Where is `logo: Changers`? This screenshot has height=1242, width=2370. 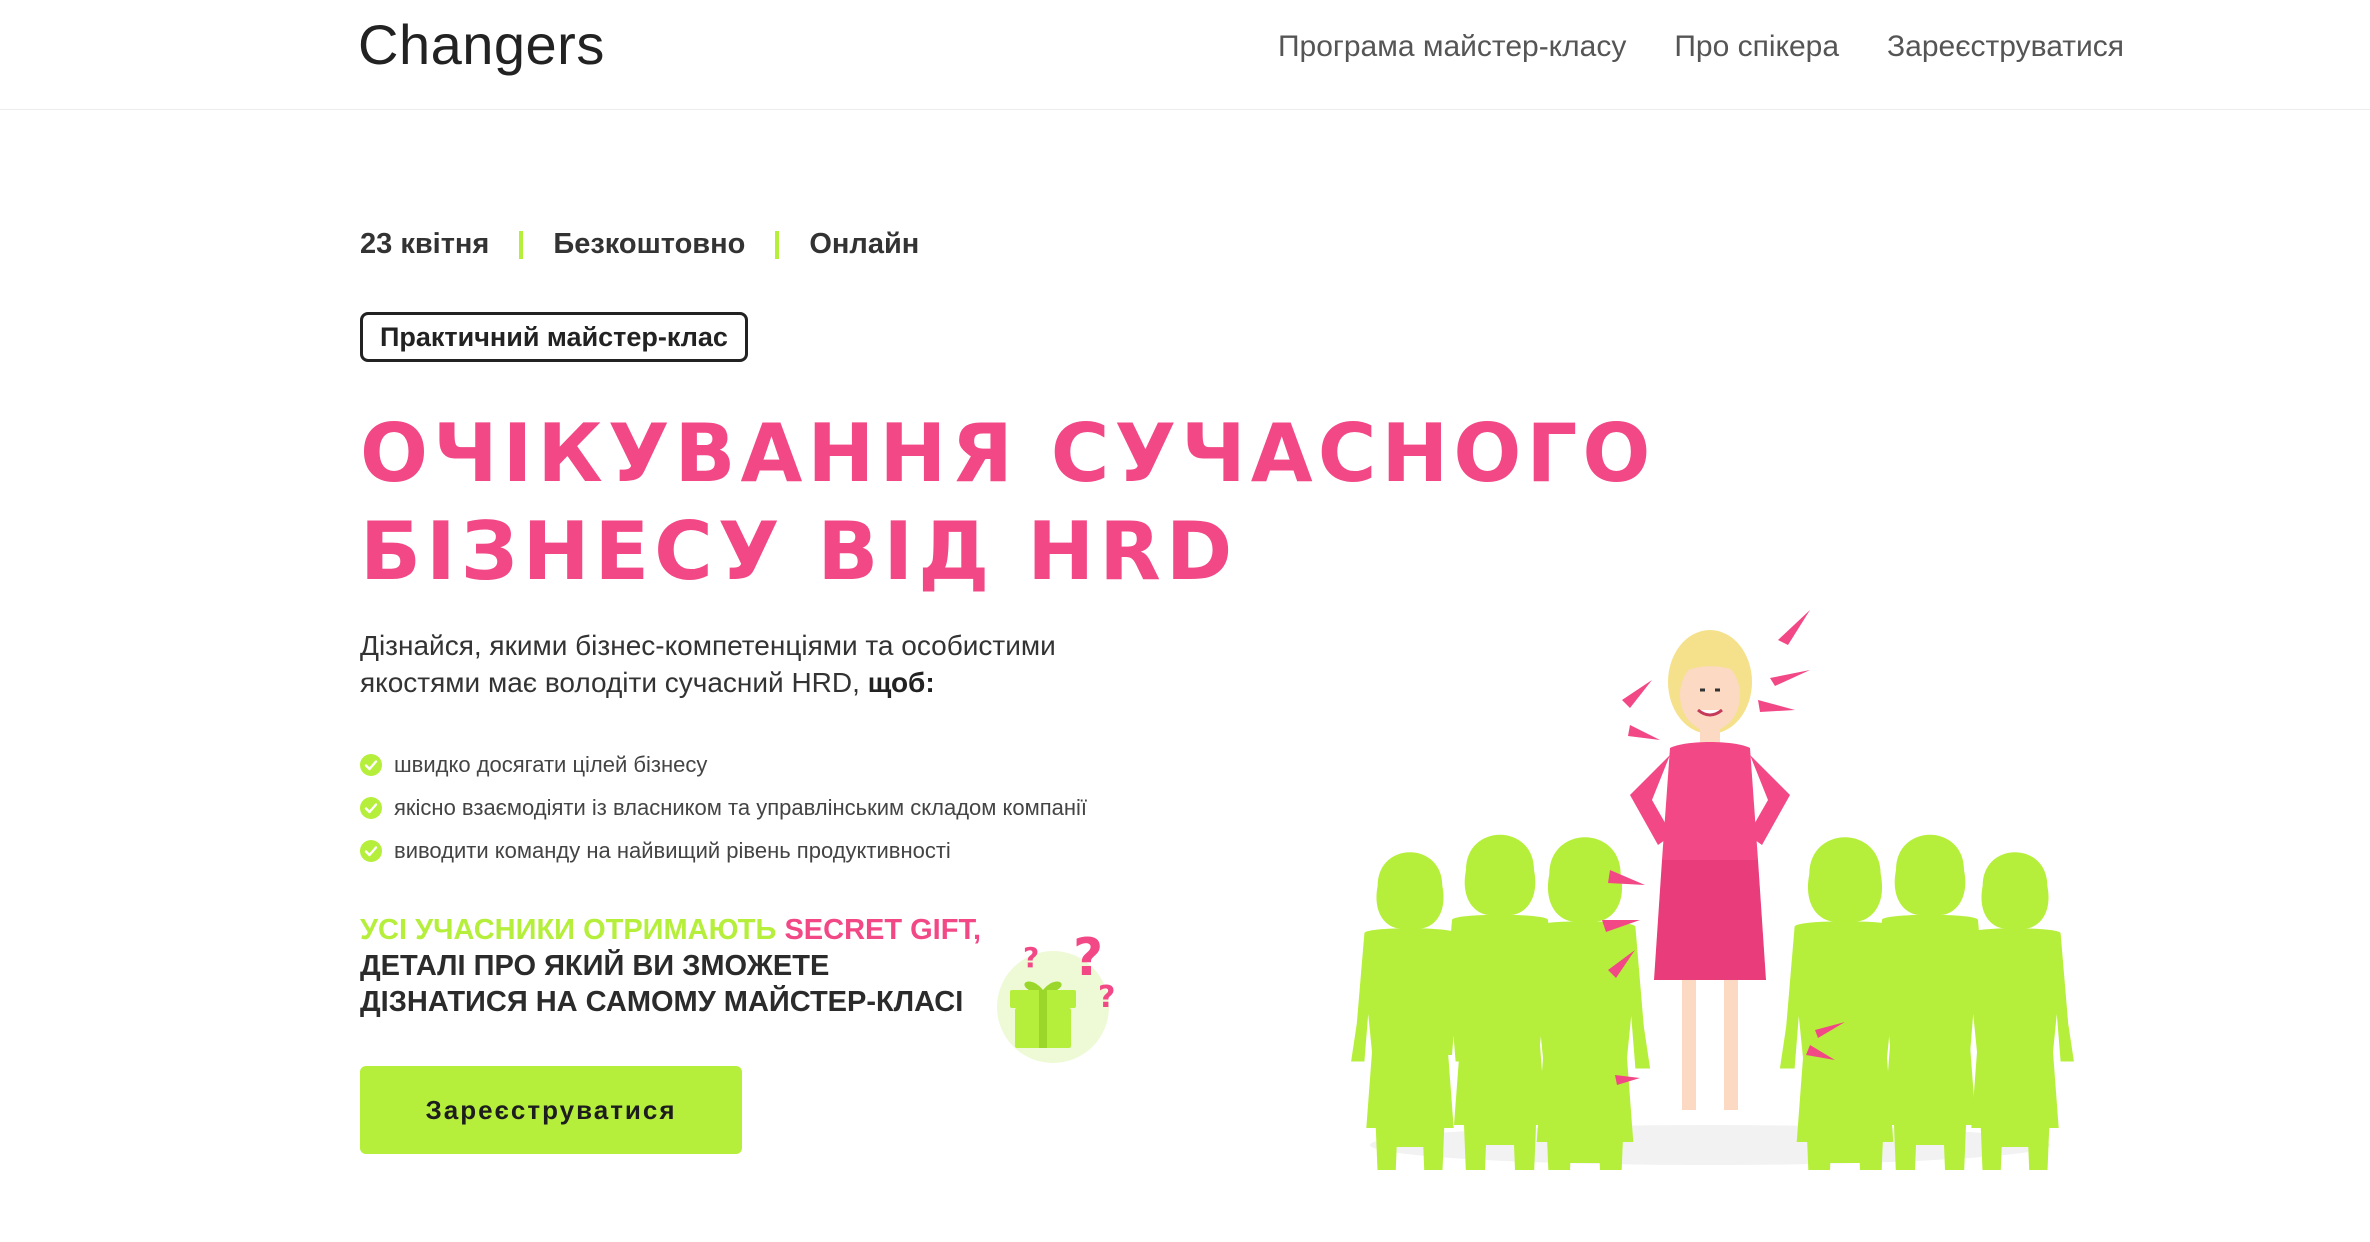 logo: Changers is located at coordinates (481, 44).